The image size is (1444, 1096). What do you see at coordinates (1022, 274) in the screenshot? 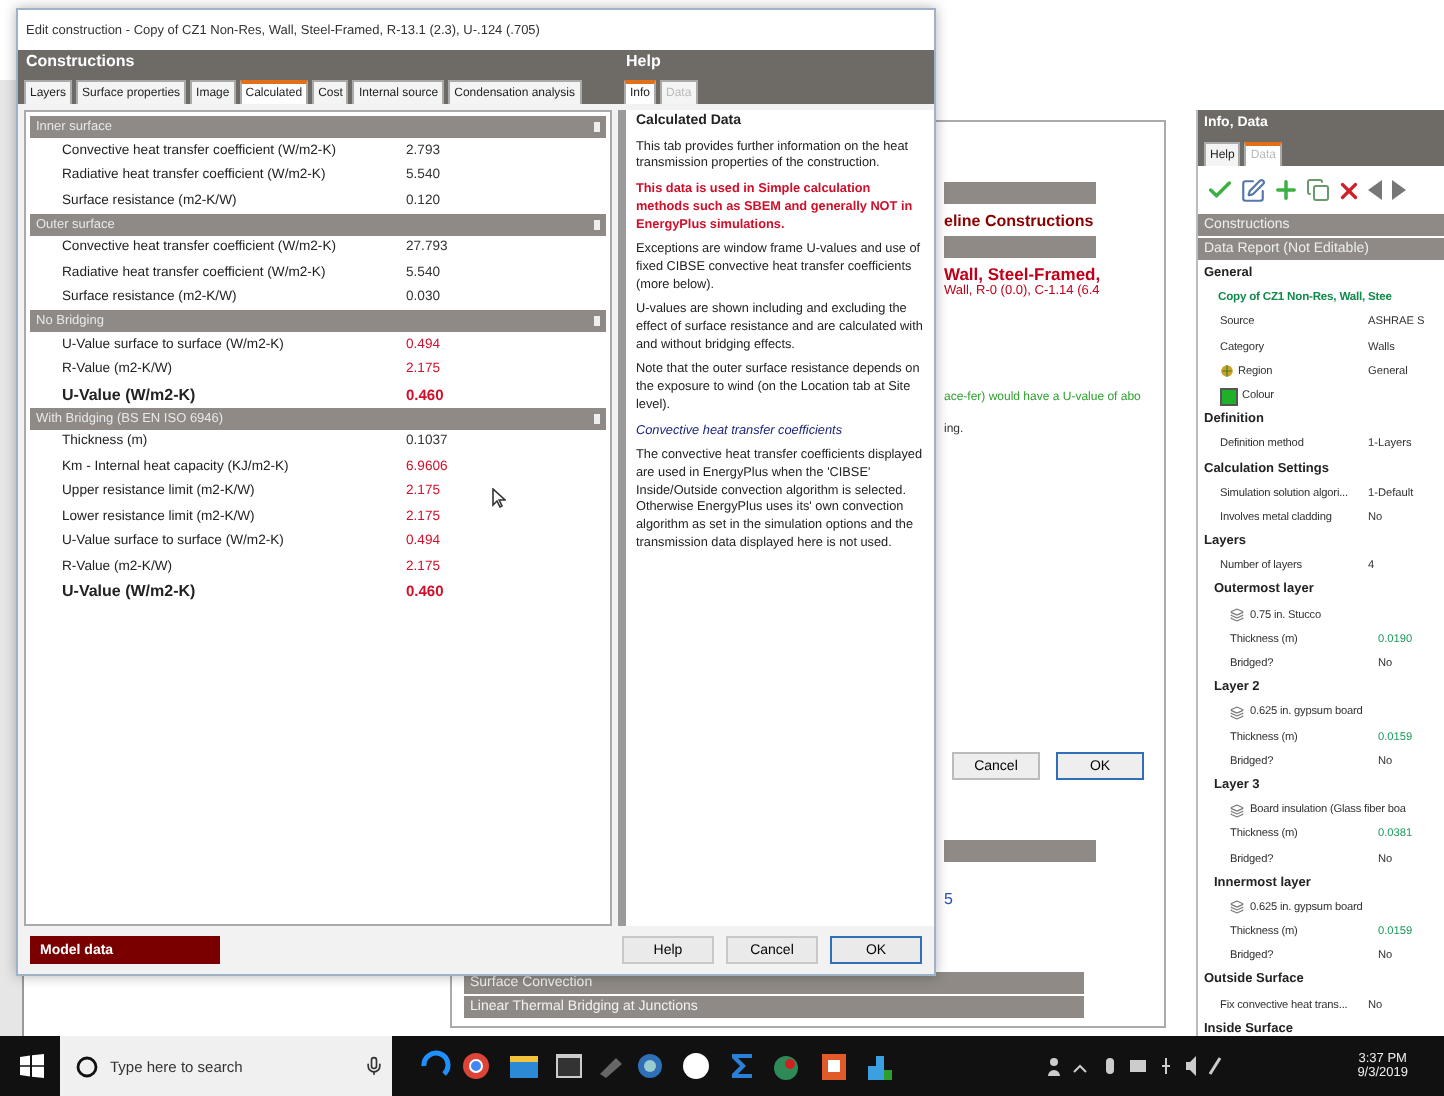
I see `list-item-title: Wall, Steel-Framed,` at bounding box center [1022, 274].